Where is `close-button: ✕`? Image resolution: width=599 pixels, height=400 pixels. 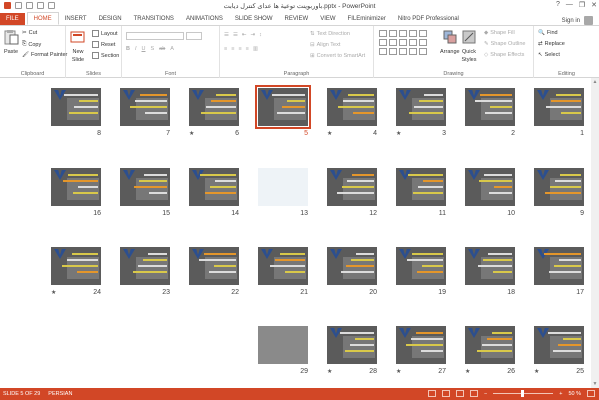
close-button: ✕ is located at coordinates (594, 5).